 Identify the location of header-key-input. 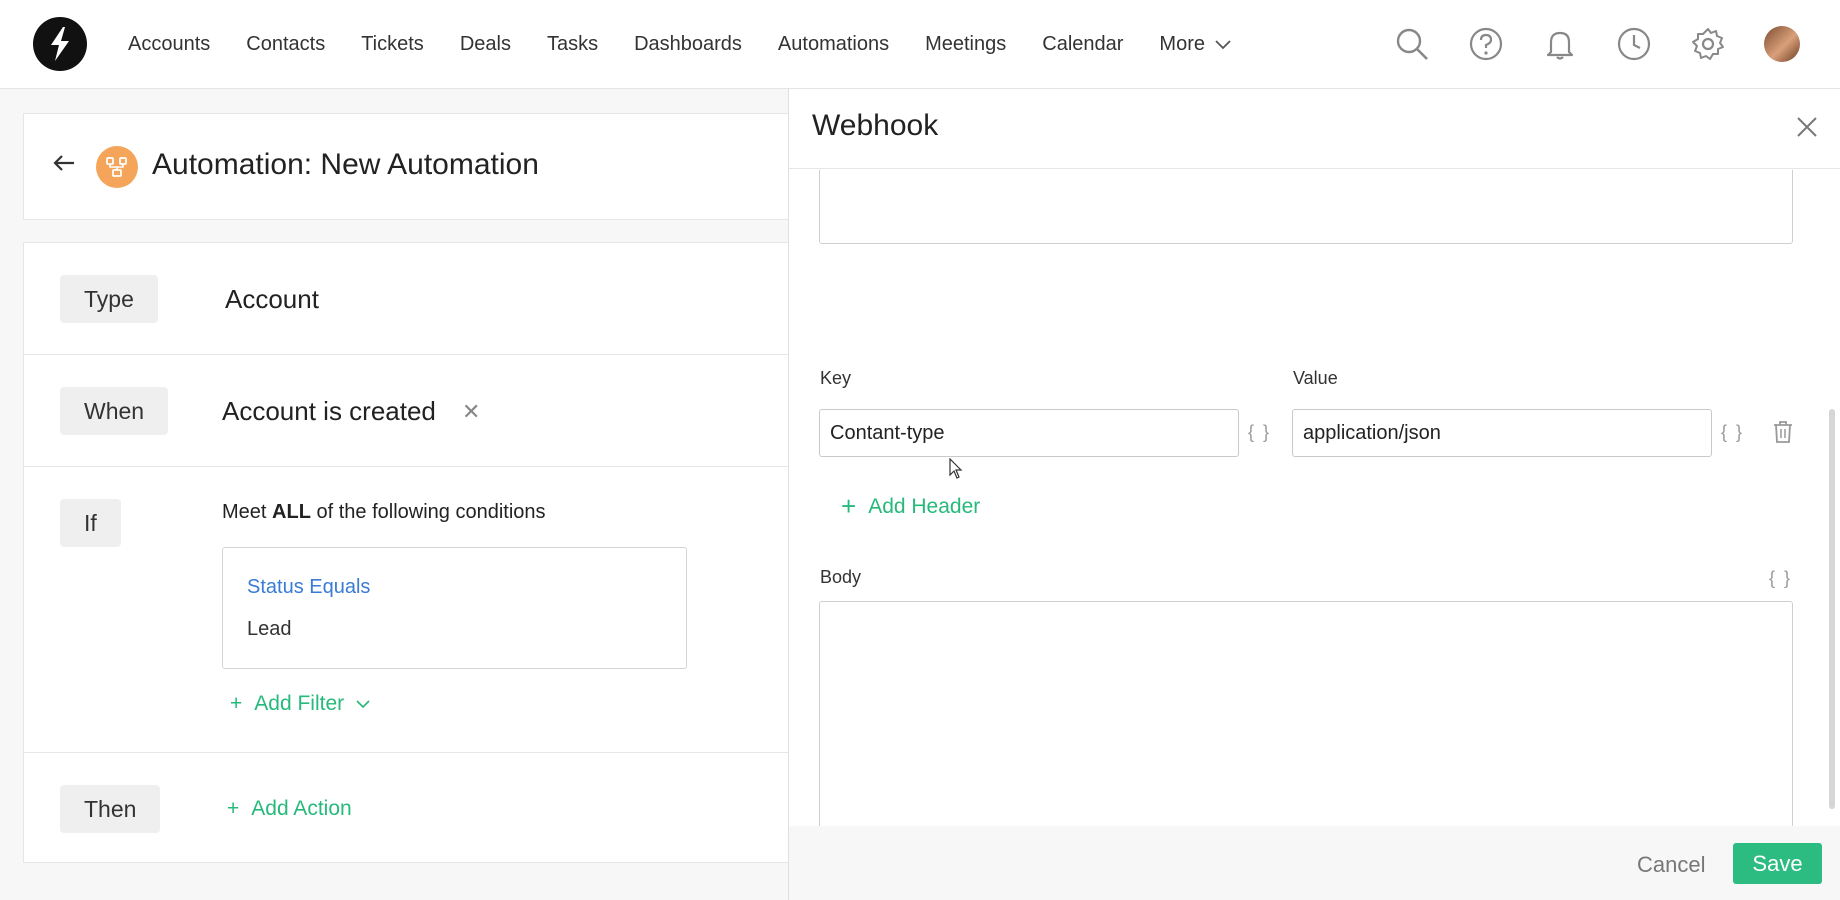
(1029, 433).